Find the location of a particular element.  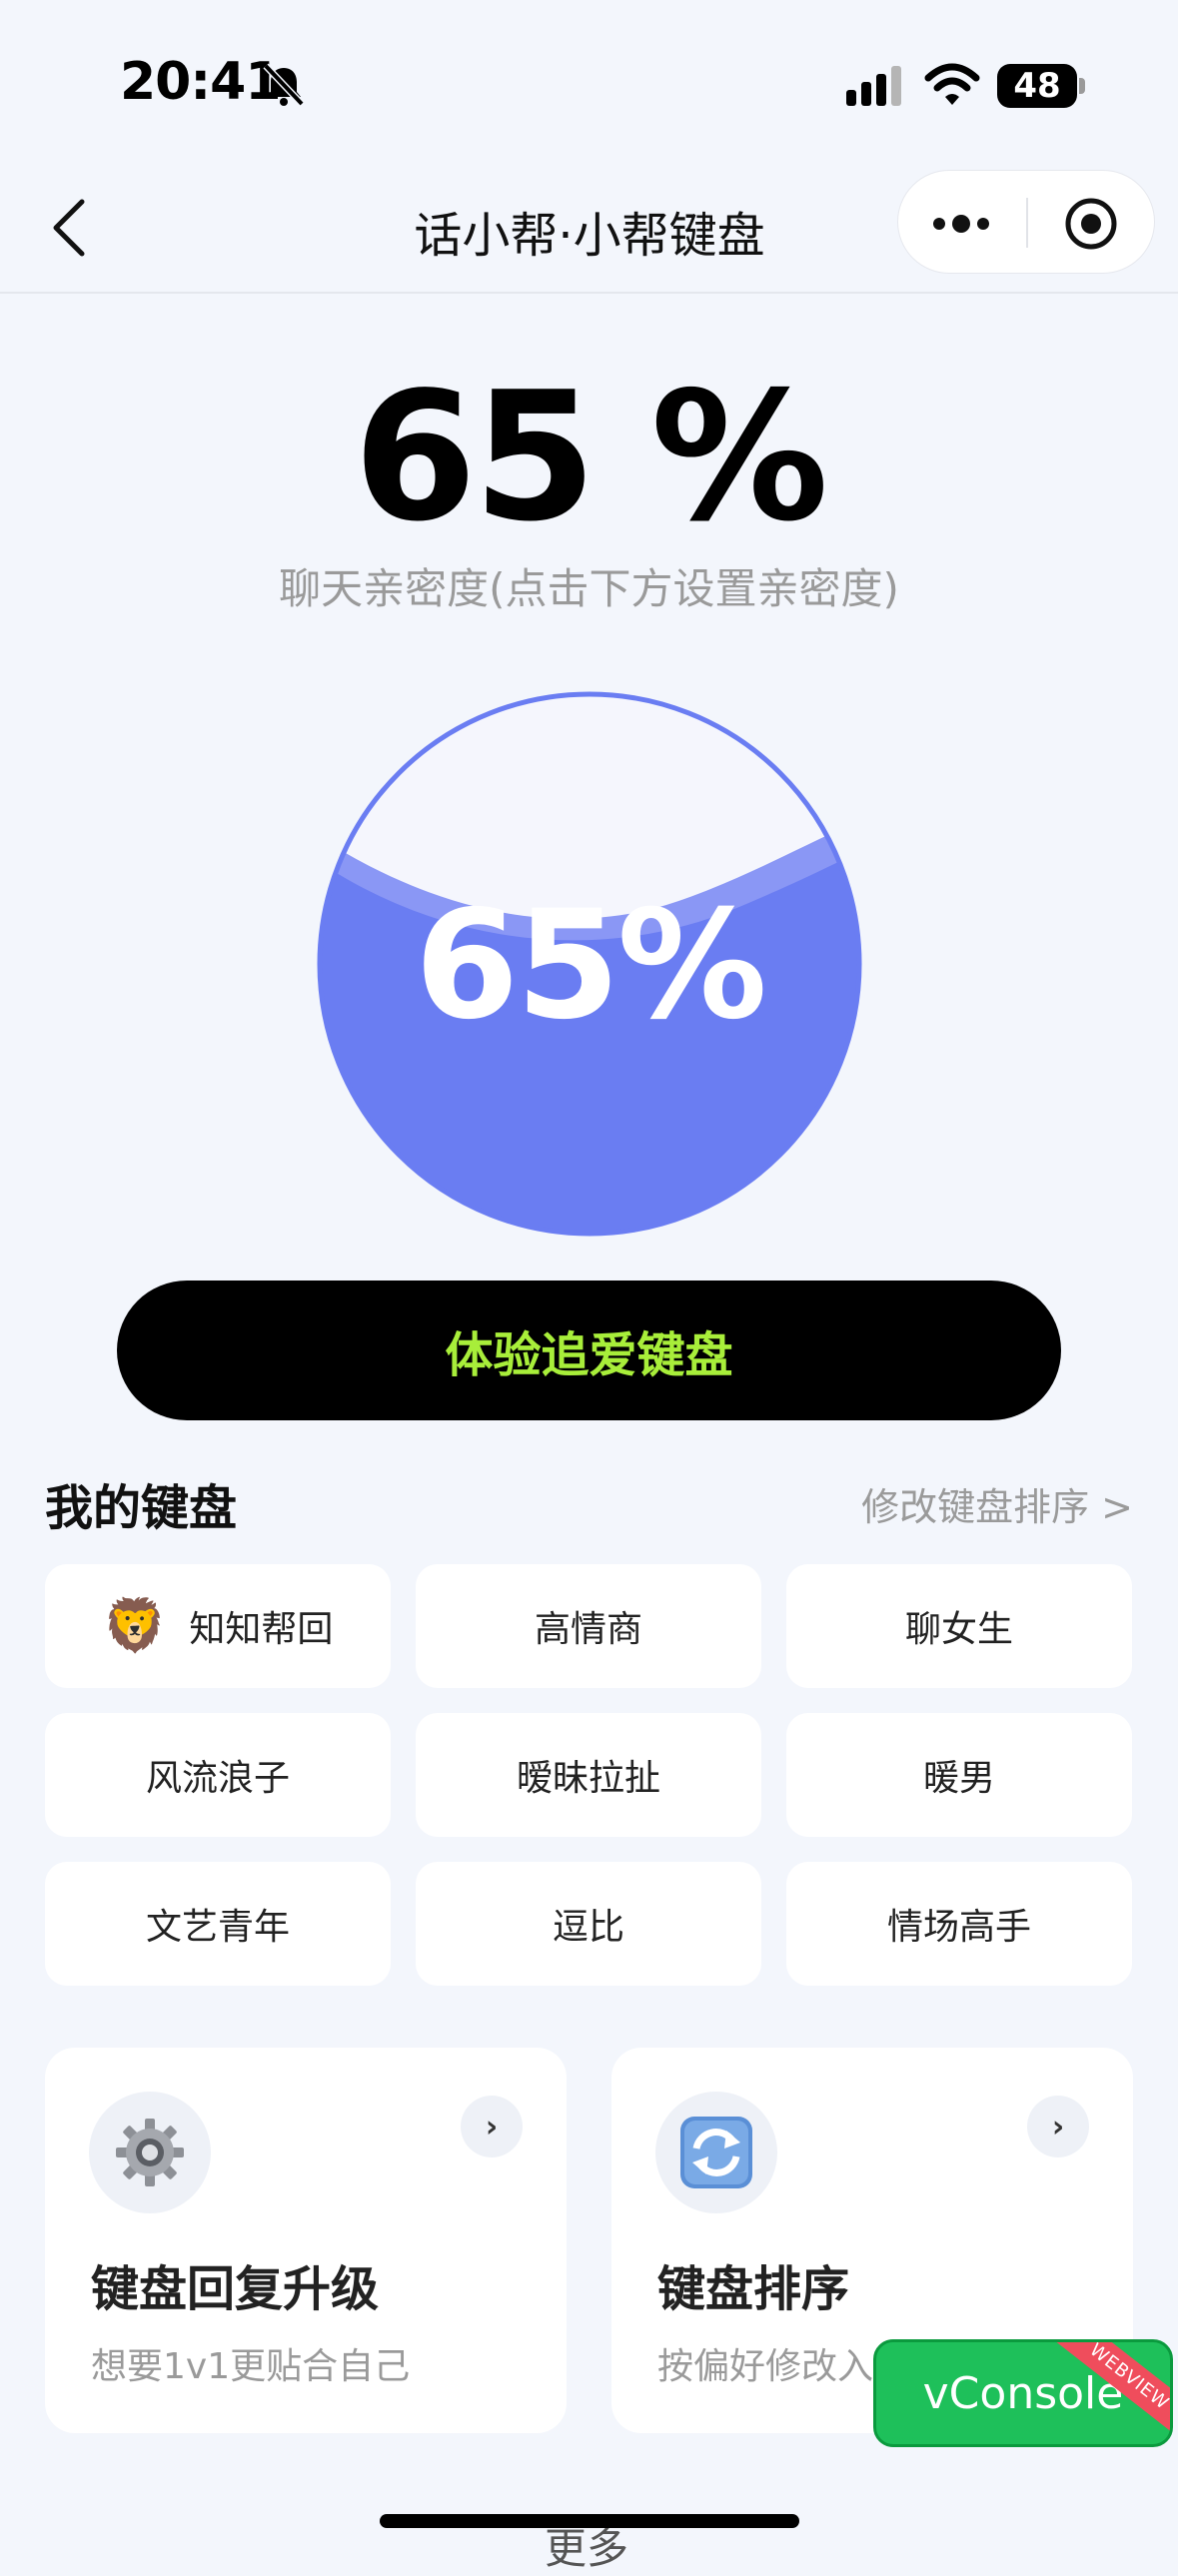

bell-muted-icon is located at coordinates (284, 85).